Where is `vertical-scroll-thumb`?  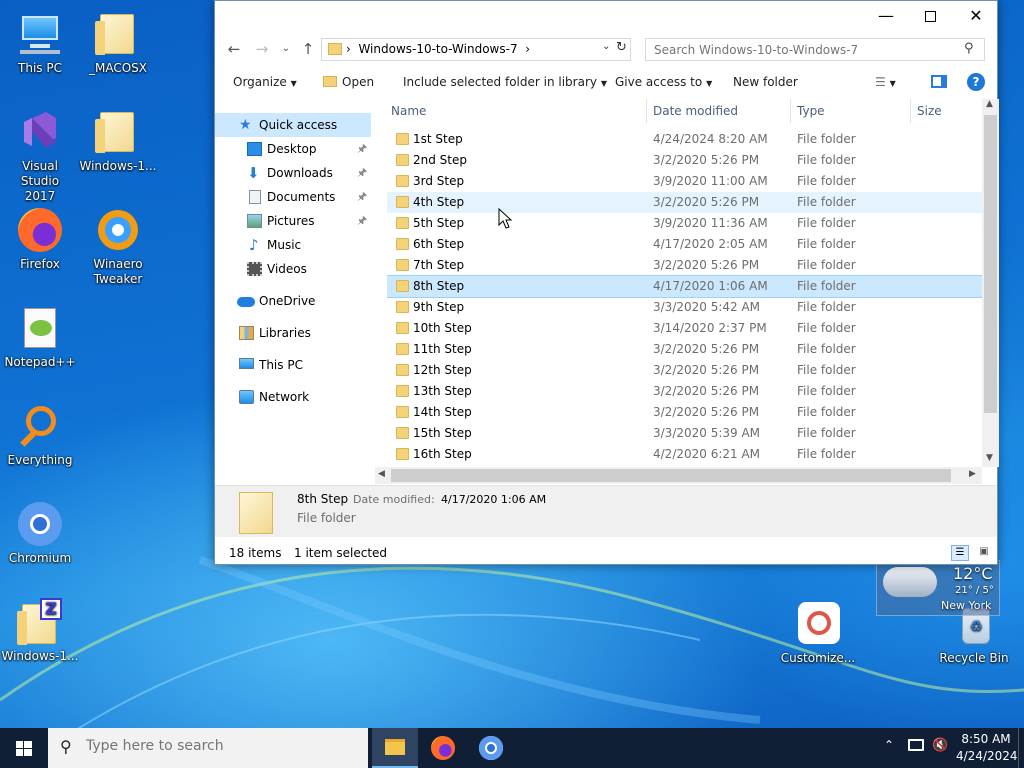 vertical-scroll-thumb is located at coordinates (990, 264).